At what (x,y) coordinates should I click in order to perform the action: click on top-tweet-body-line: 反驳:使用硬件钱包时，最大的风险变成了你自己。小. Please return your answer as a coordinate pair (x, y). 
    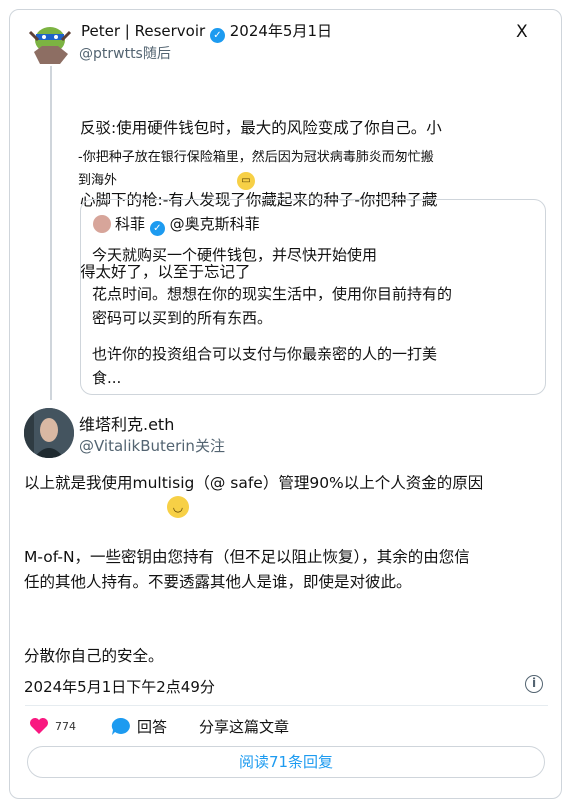
    Looking at the image, I should click on (261, 128).